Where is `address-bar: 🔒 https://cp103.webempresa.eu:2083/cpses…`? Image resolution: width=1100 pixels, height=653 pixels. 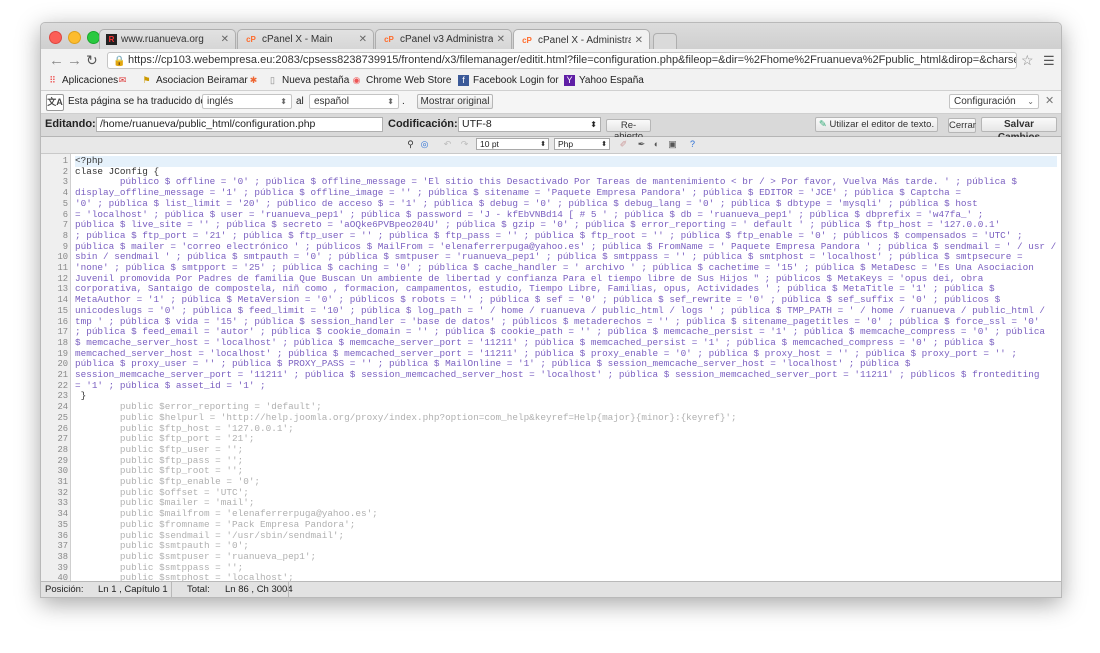
address-bar: 🔒 https://cp103.webempresa.eu:2083/cpses… is located at coordinates (562, 60).